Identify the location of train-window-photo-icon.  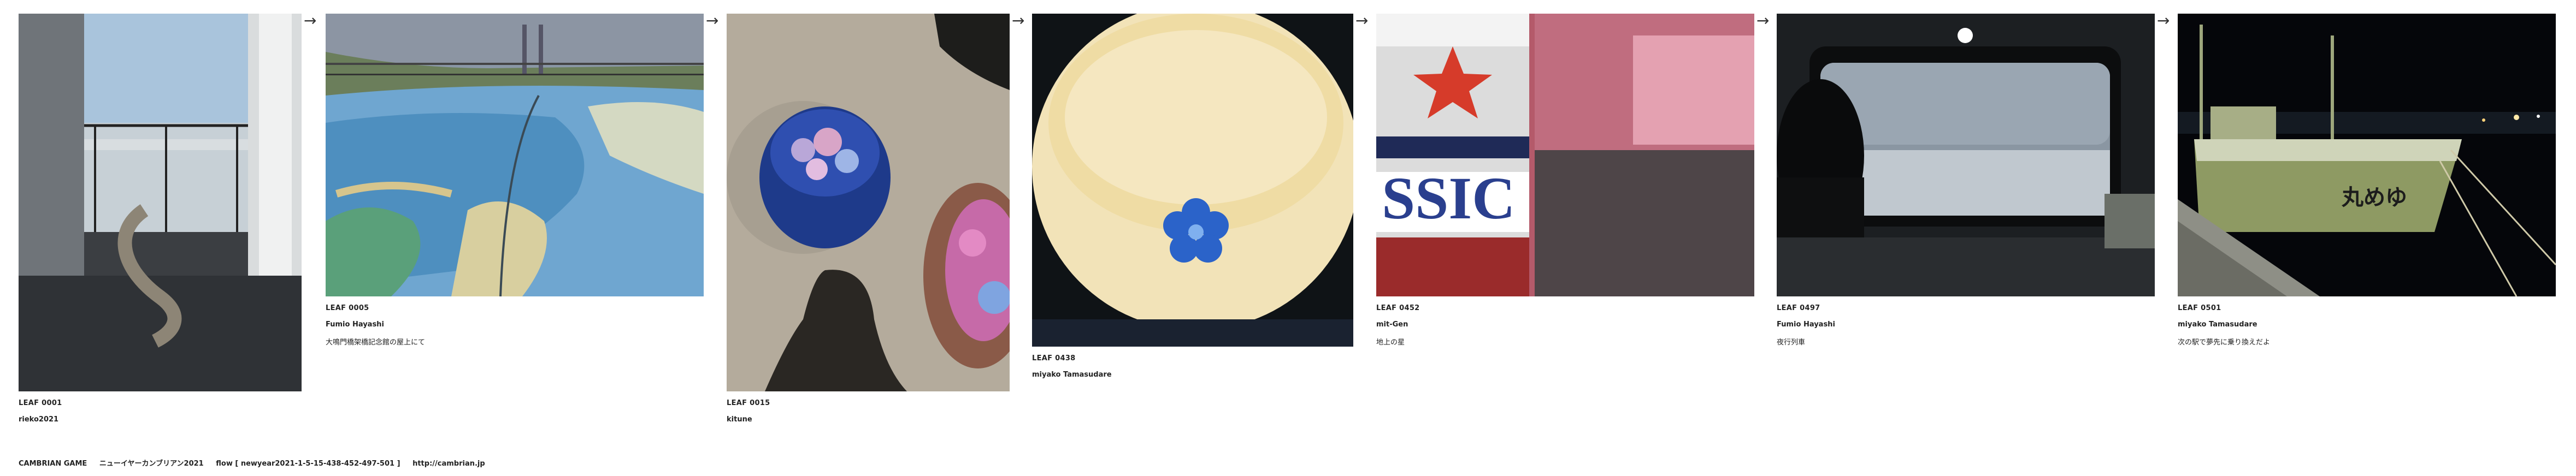
(1966, 155).